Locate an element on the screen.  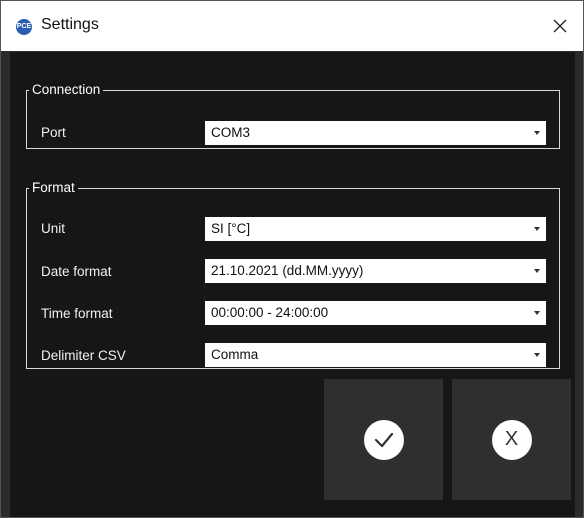
connection-group: Connection Port COM3 is located at coordinates (293, 116).